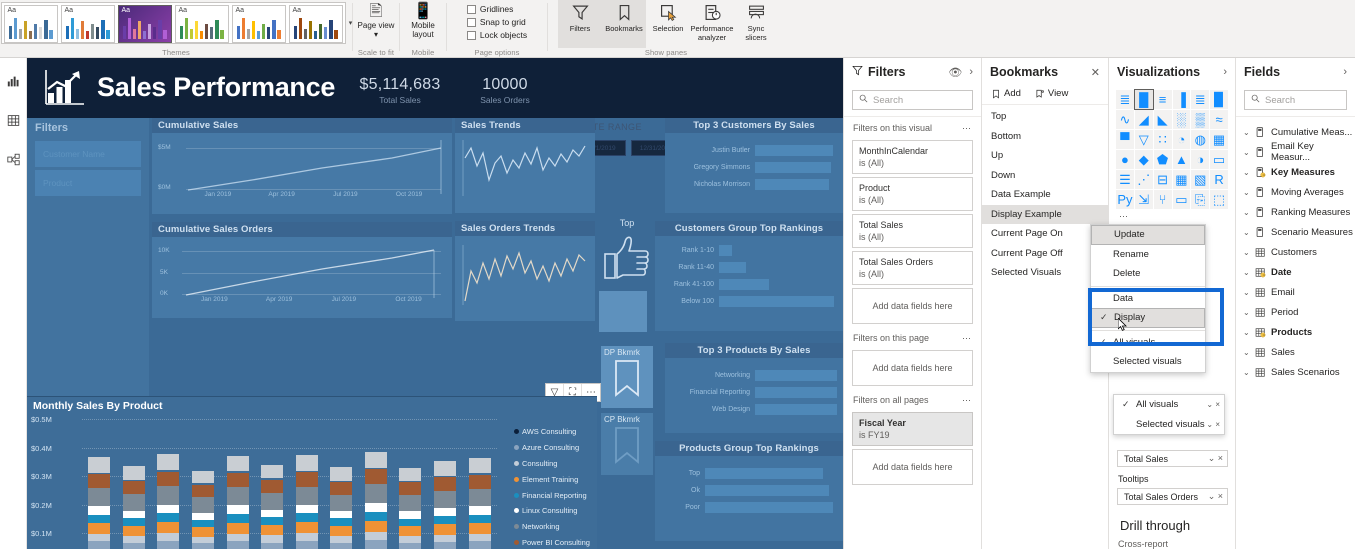 Image resolution: width=1355 pixels, height=549 pixels. What do you see at coordinates (912, 268) in the screenshot?
I see `filter-card: Total Sales Orders is (All)` at bounding box center [912, 268].